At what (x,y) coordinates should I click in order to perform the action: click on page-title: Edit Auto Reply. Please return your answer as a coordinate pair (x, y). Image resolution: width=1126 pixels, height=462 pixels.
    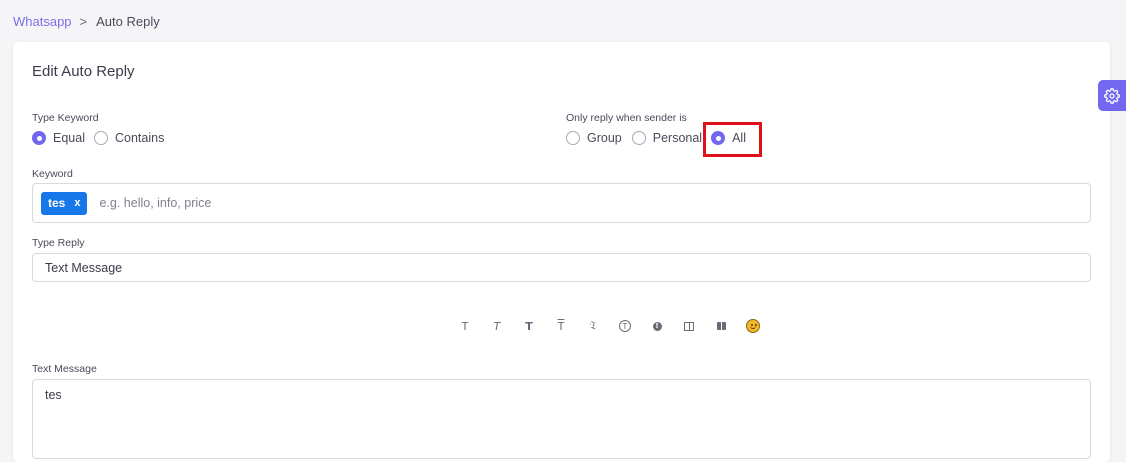
    Looking at the image, I should click on (83, 71).